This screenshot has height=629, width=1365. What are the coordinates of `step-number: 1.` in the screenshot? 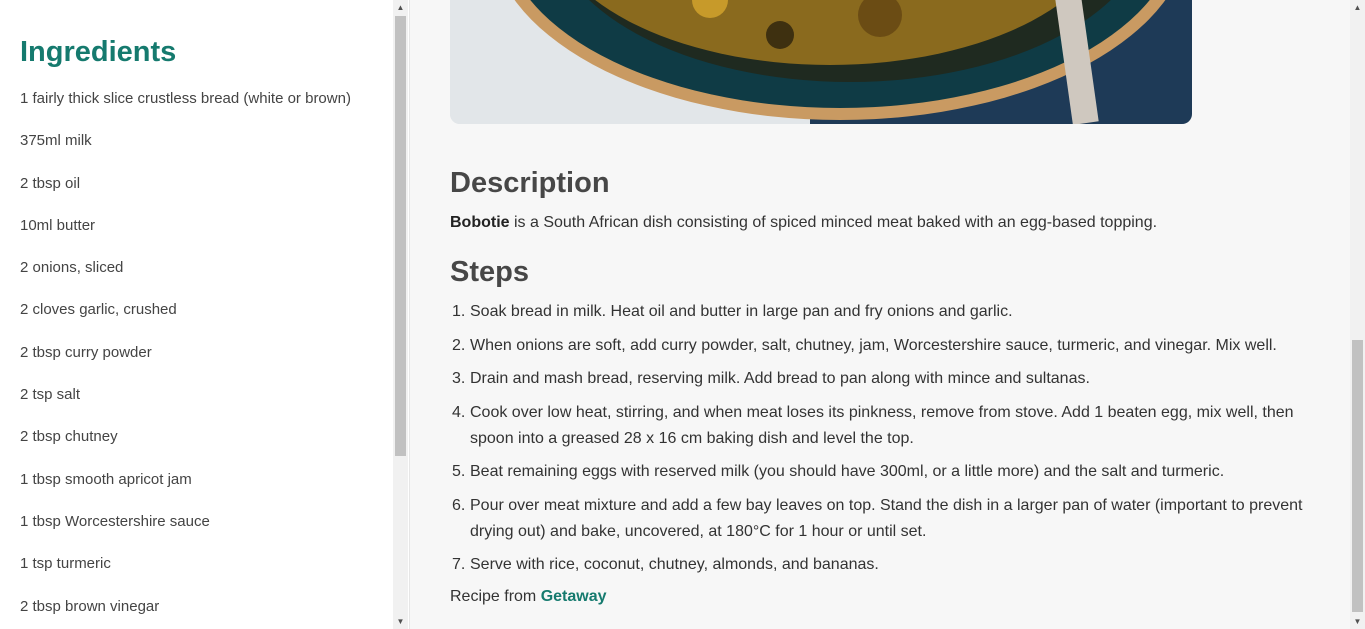 It's located at (459, 311).